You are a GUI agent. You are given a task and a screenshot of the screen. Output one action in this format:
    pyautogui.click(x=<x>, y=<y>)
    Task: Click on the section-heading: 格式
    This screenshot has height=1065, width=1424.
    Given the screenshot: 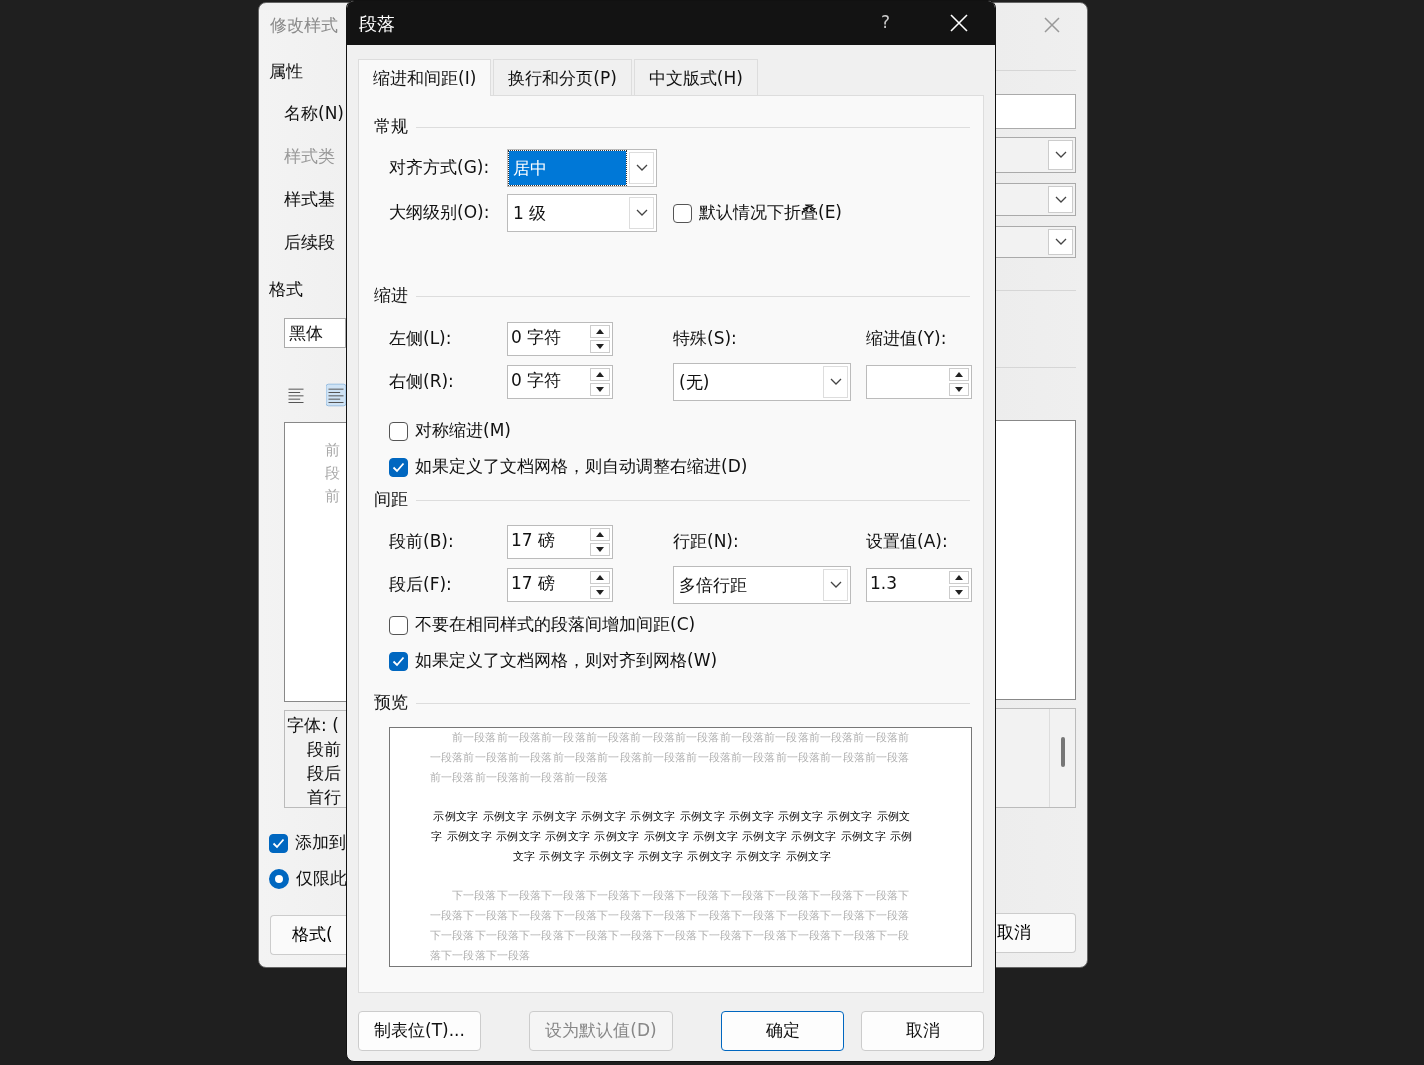 What is the action you would take?
    pyautogui.click(x=286, y=289)
    